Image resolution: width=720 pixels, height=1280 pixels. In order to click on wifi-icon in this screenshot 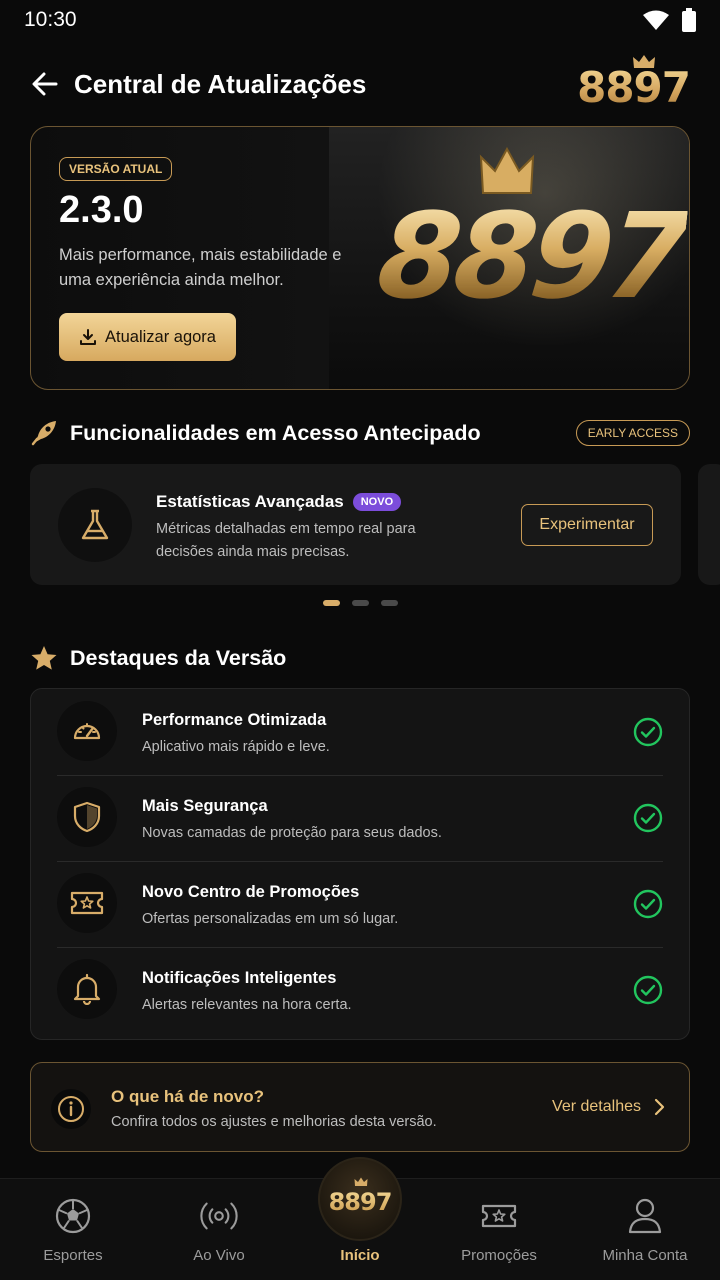, I will do `click(656, 20)`.